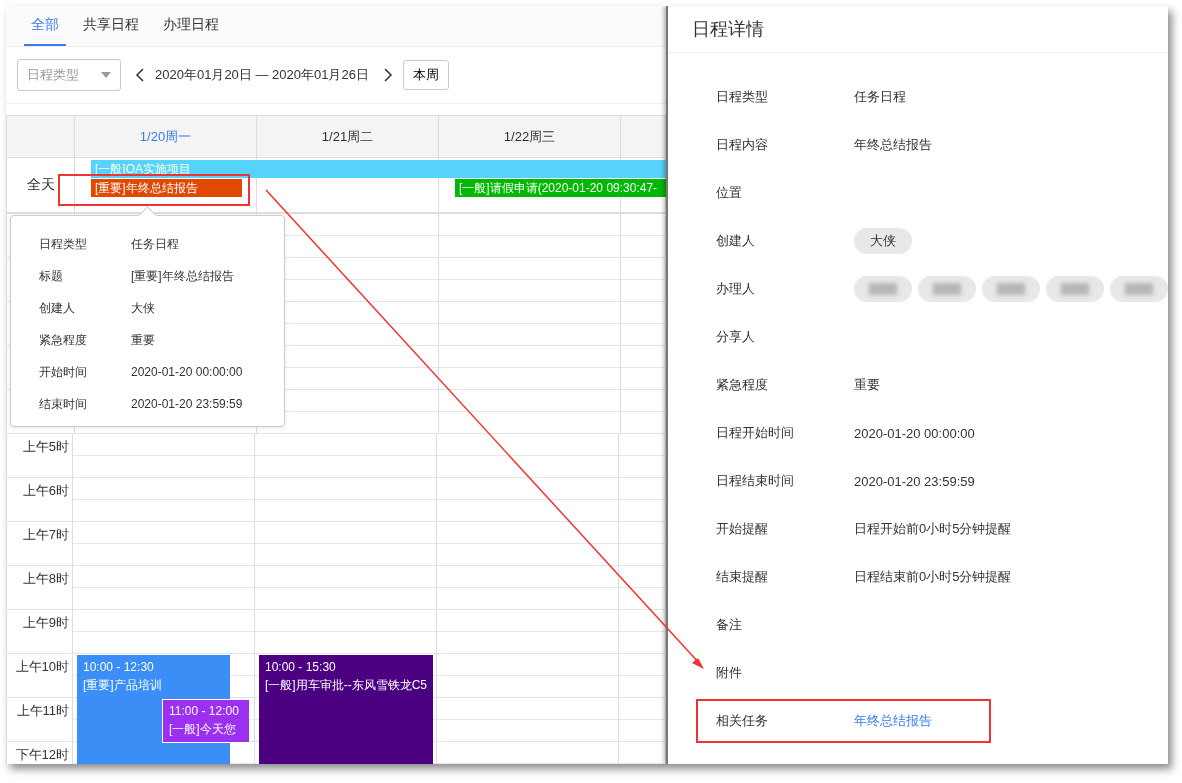 This screenshot has height=783, width=1182. What do you see at coordinates (39, 499) in the screenshot?
I see `hour-label: 上午6时` at bounding box center [39, 499].